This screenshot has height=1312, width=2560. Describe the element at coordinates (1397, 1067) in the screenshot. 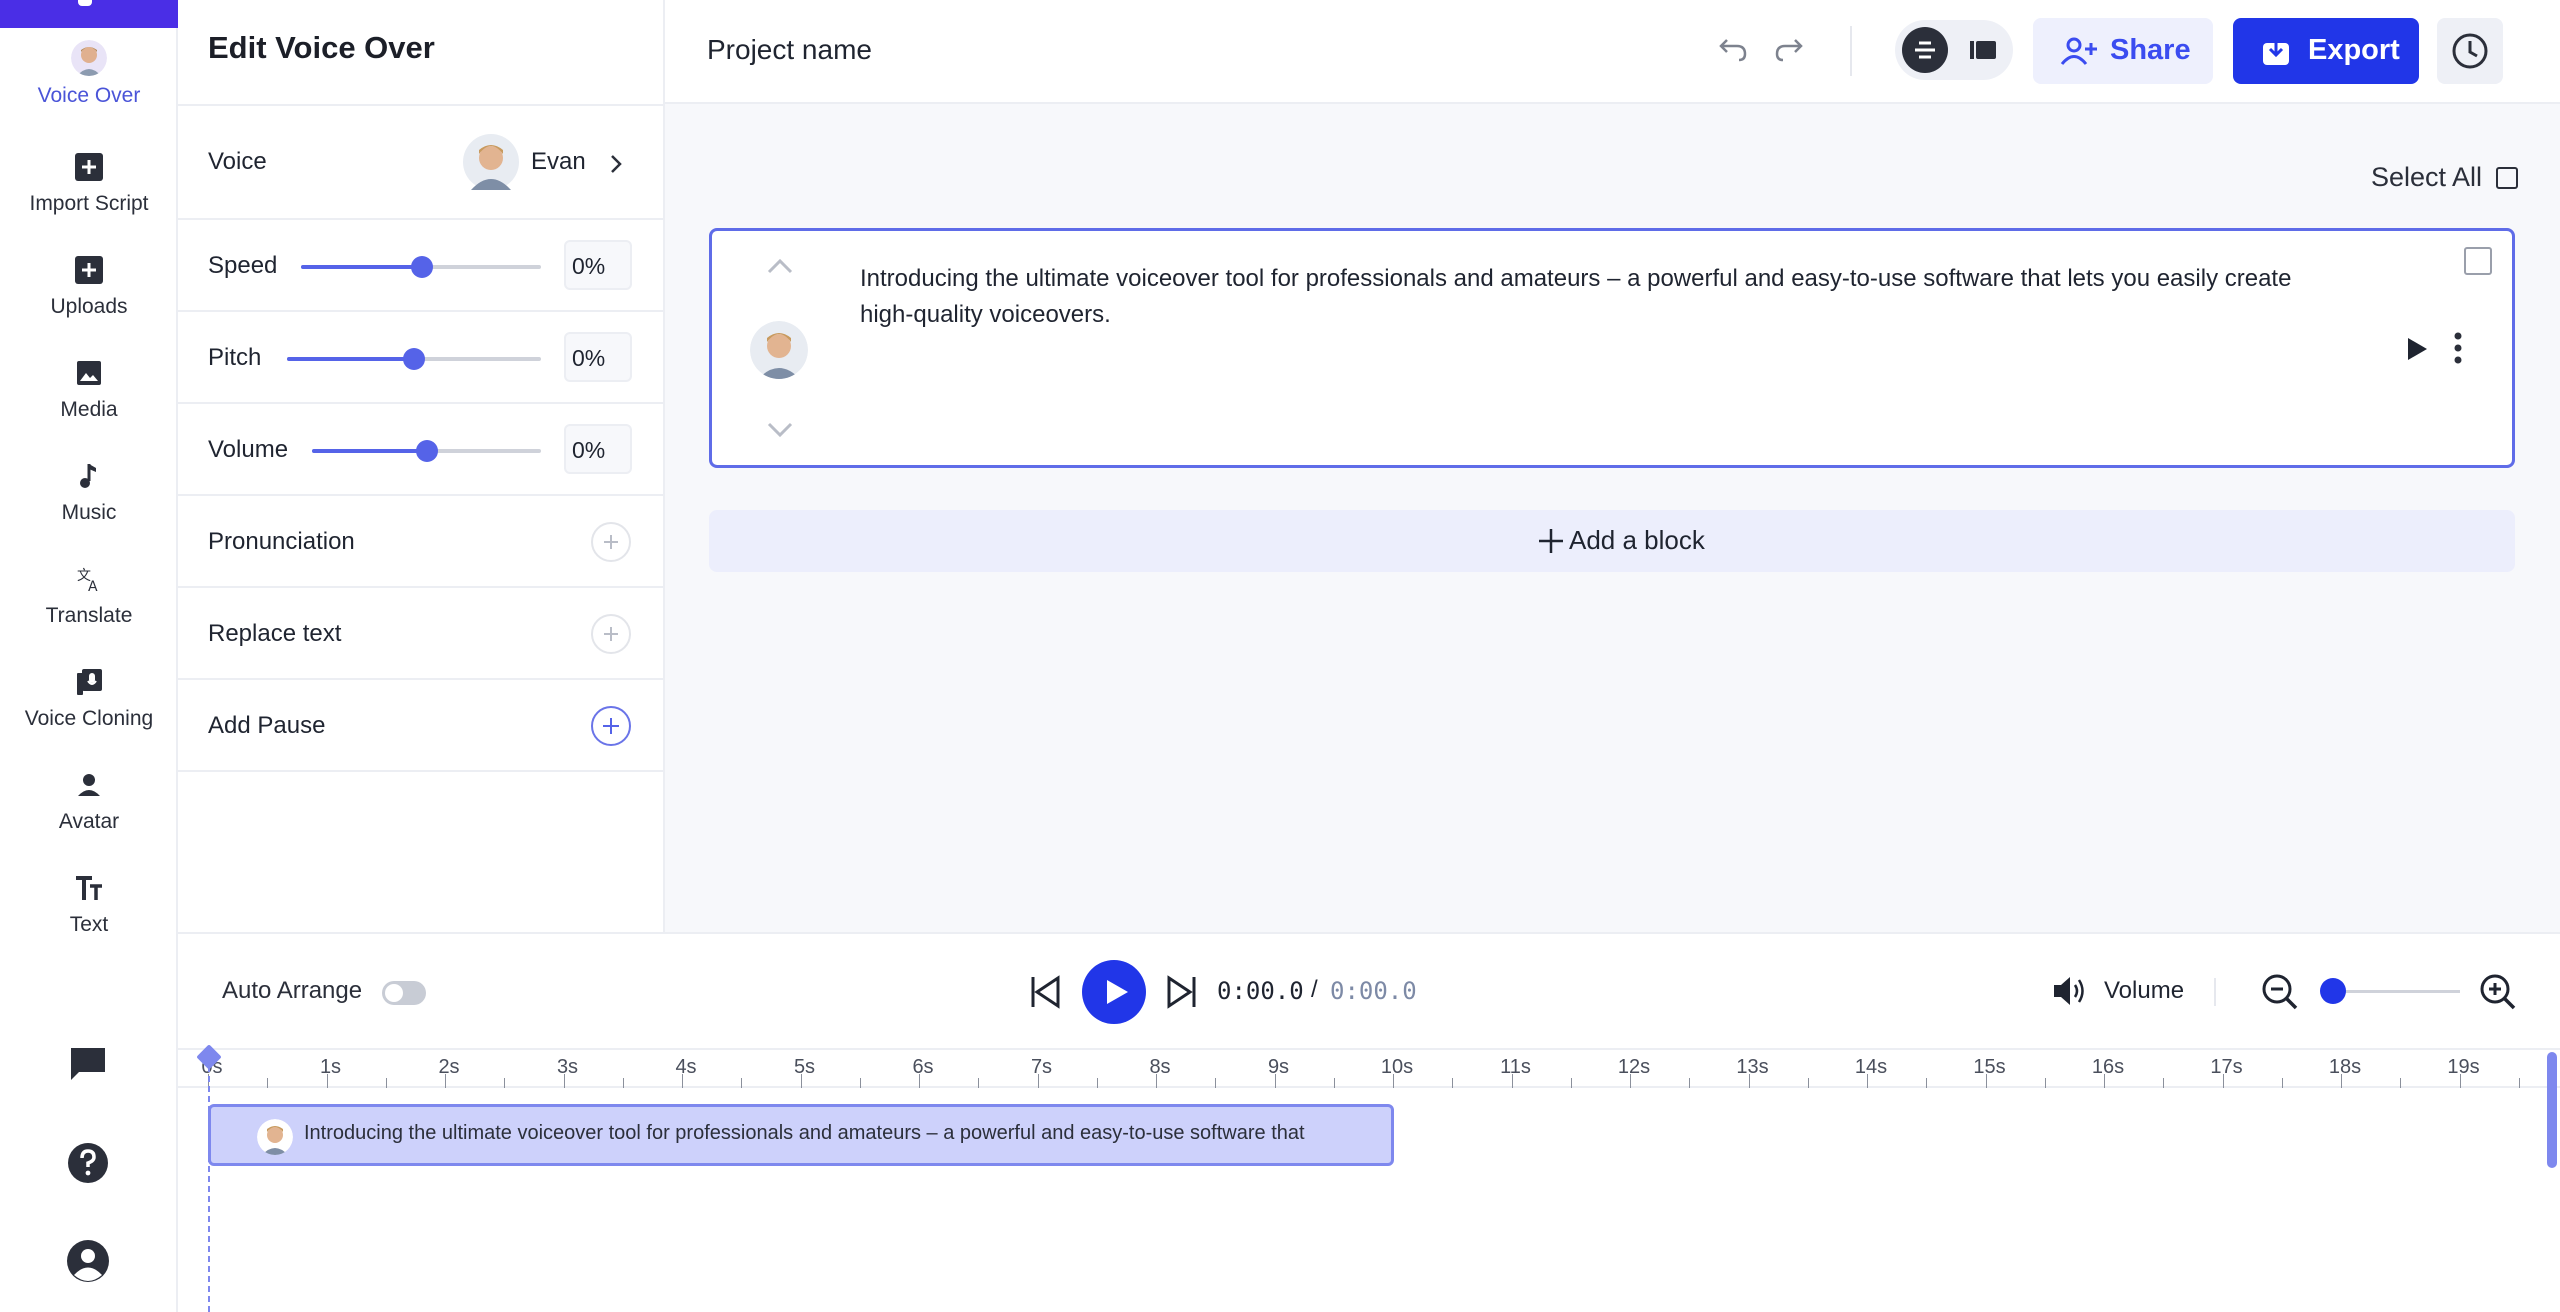

I see `ruler-tick-label: 10s` at that location.